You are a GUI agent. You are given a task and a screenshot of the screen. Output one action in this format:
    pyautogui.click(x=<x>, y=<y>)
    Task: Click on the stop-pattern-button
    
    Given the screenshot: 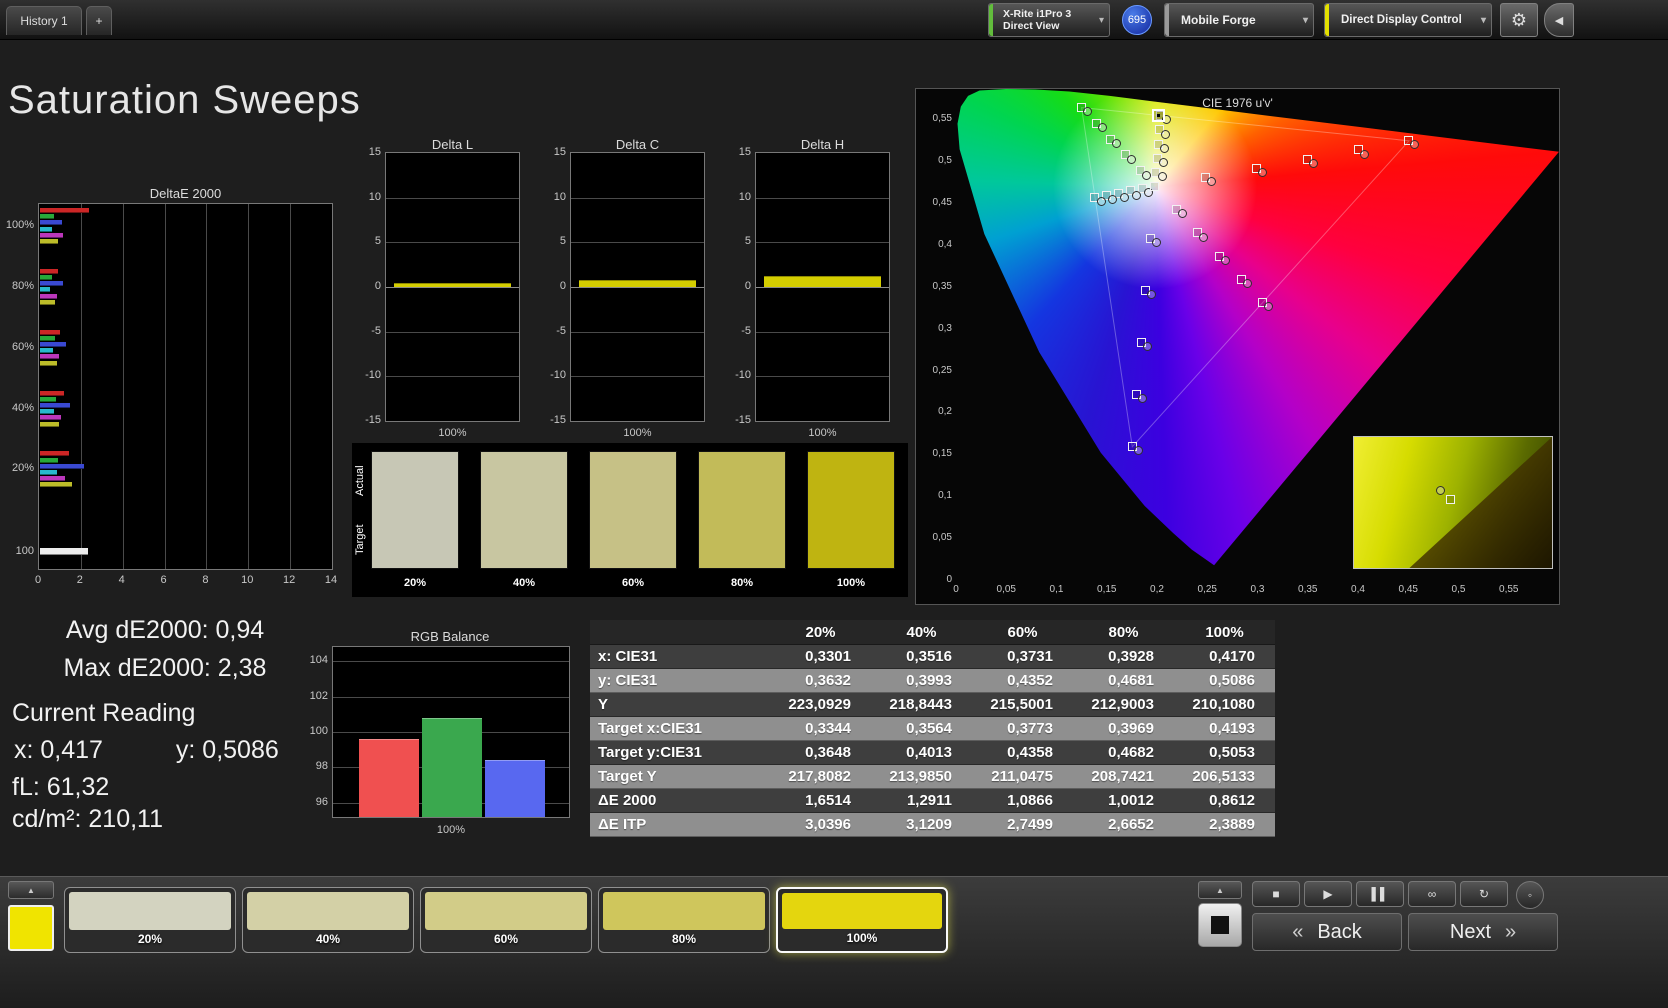 What is the action you would take?
    pyautogui.click(x=1220, y=925)
    